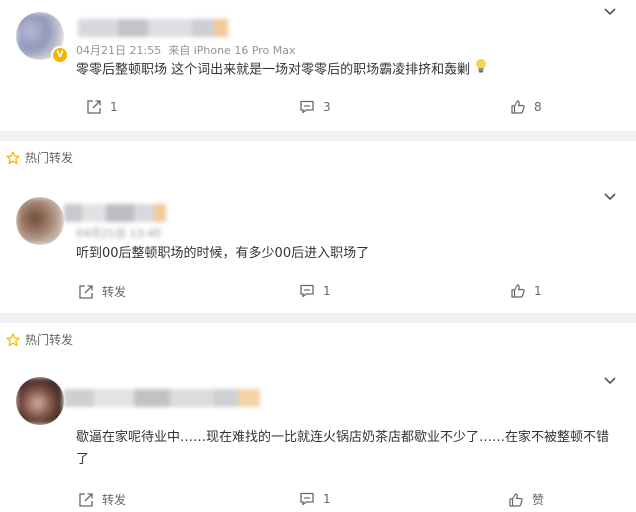 Image resolution: width=636 pixels, height=512 pixels. I want to click on like-button: 1, so click(526, 291).